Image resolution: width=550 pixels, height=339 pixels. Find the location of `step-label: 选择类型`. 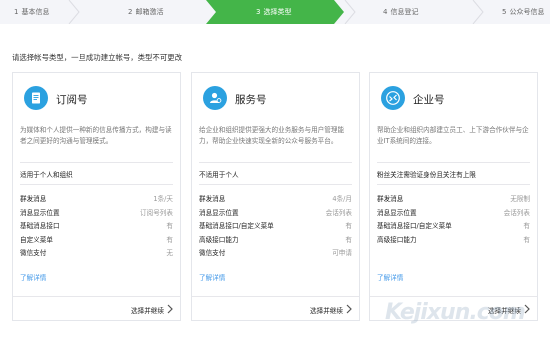

step-label: 选择类型 is located at coordinates (277, 12).